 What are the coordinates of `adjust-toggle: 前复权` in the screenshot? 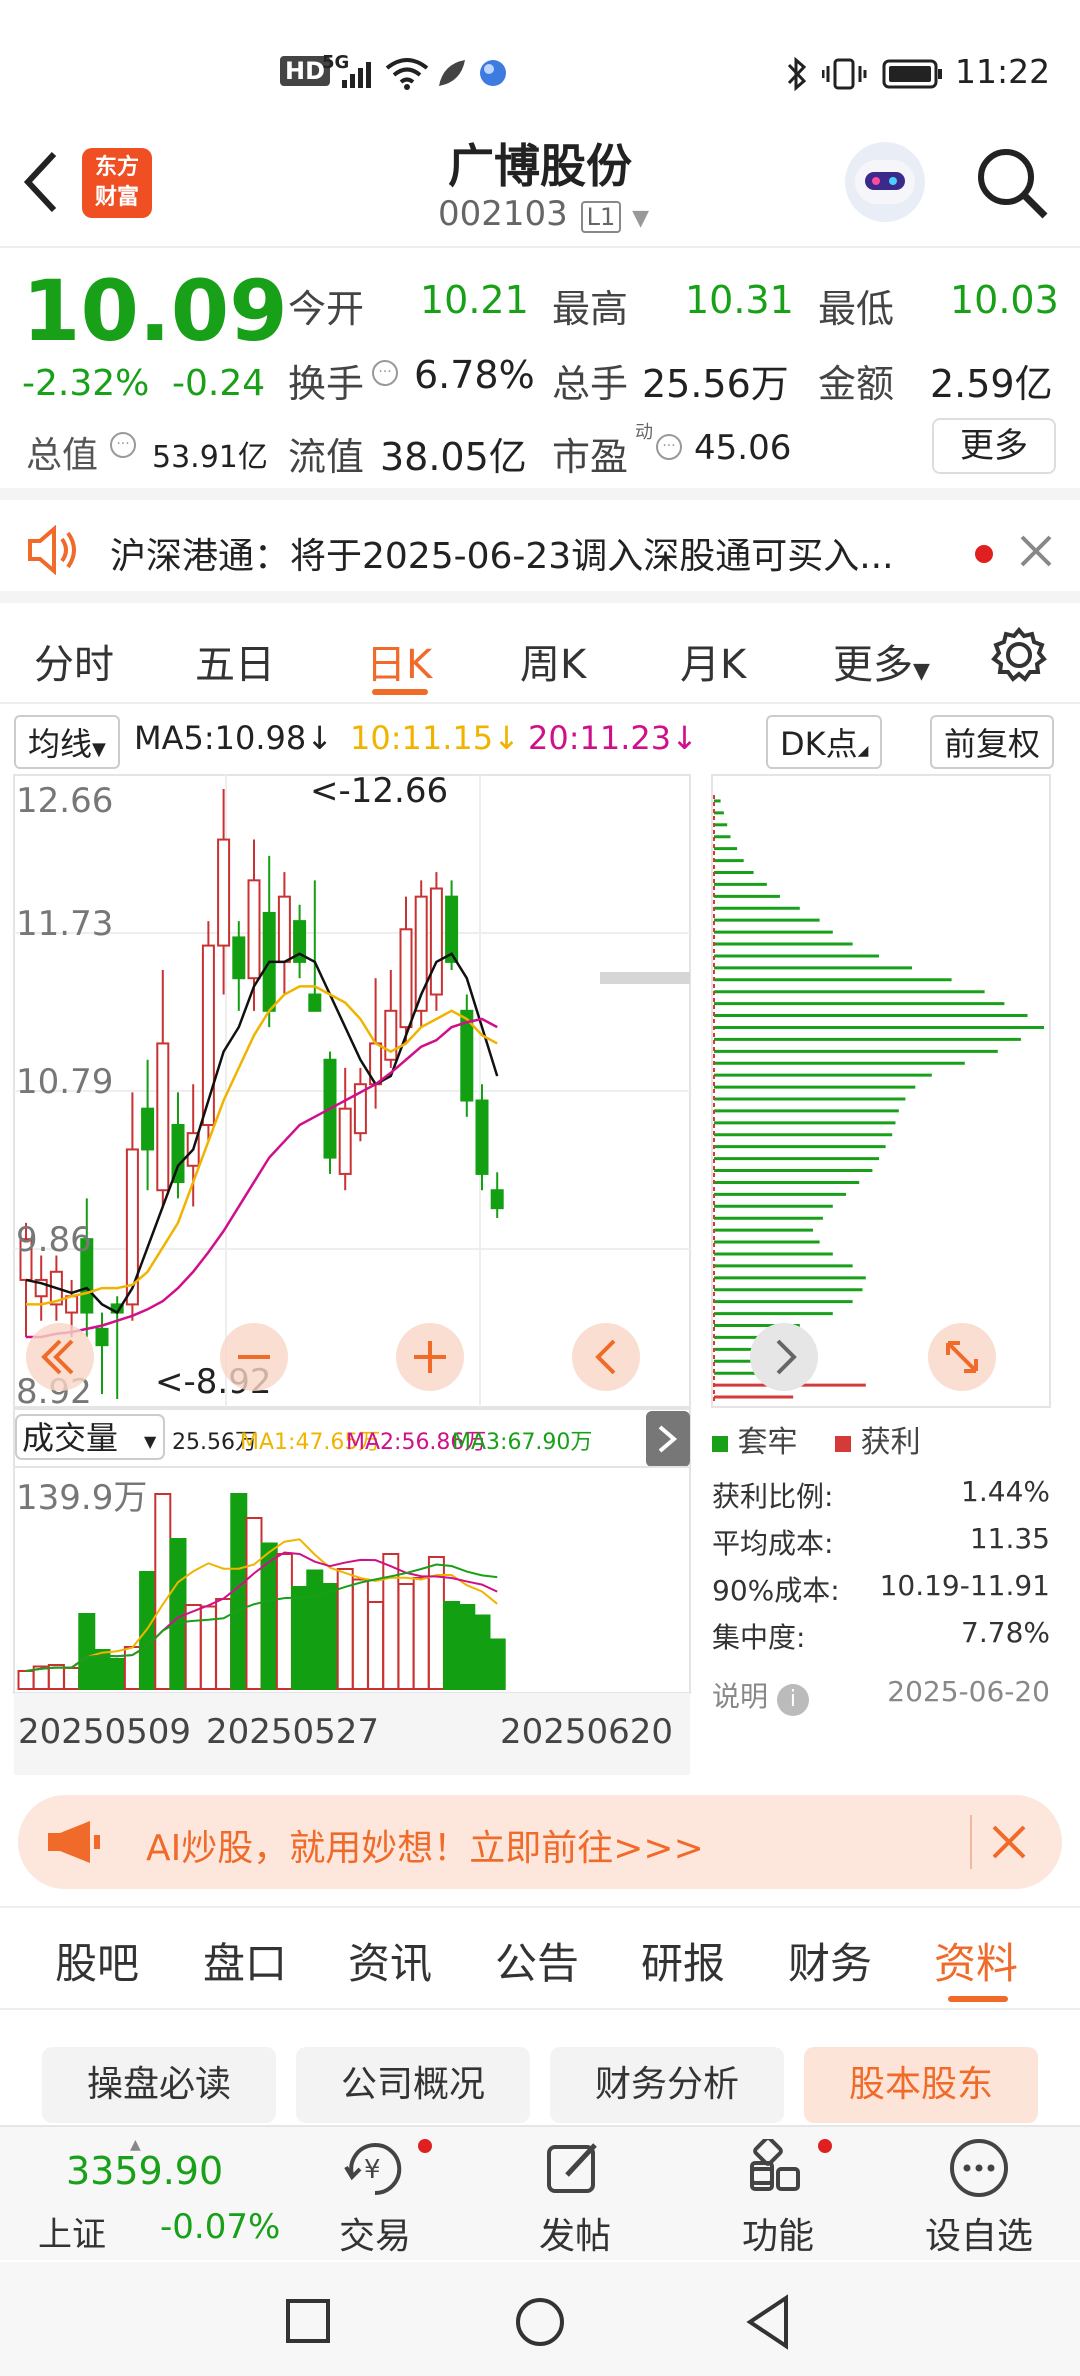 It's located at (992, 742).